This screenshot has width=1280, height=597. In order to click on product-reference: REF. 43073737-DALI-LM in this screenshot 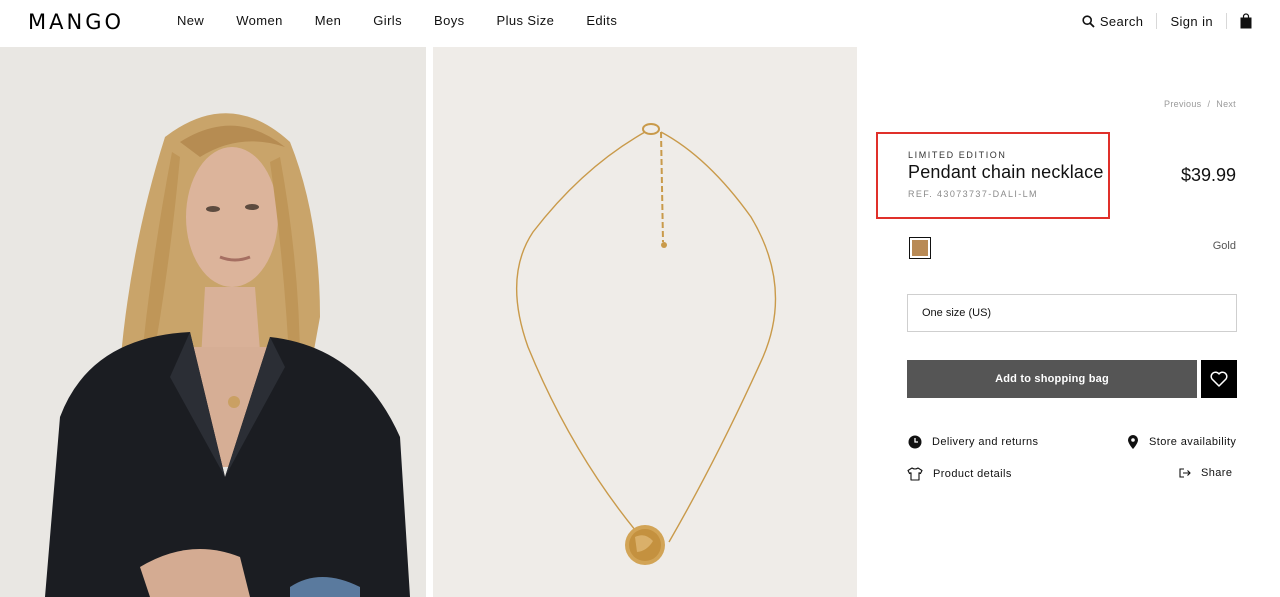, I will do `click(973, 194)`.